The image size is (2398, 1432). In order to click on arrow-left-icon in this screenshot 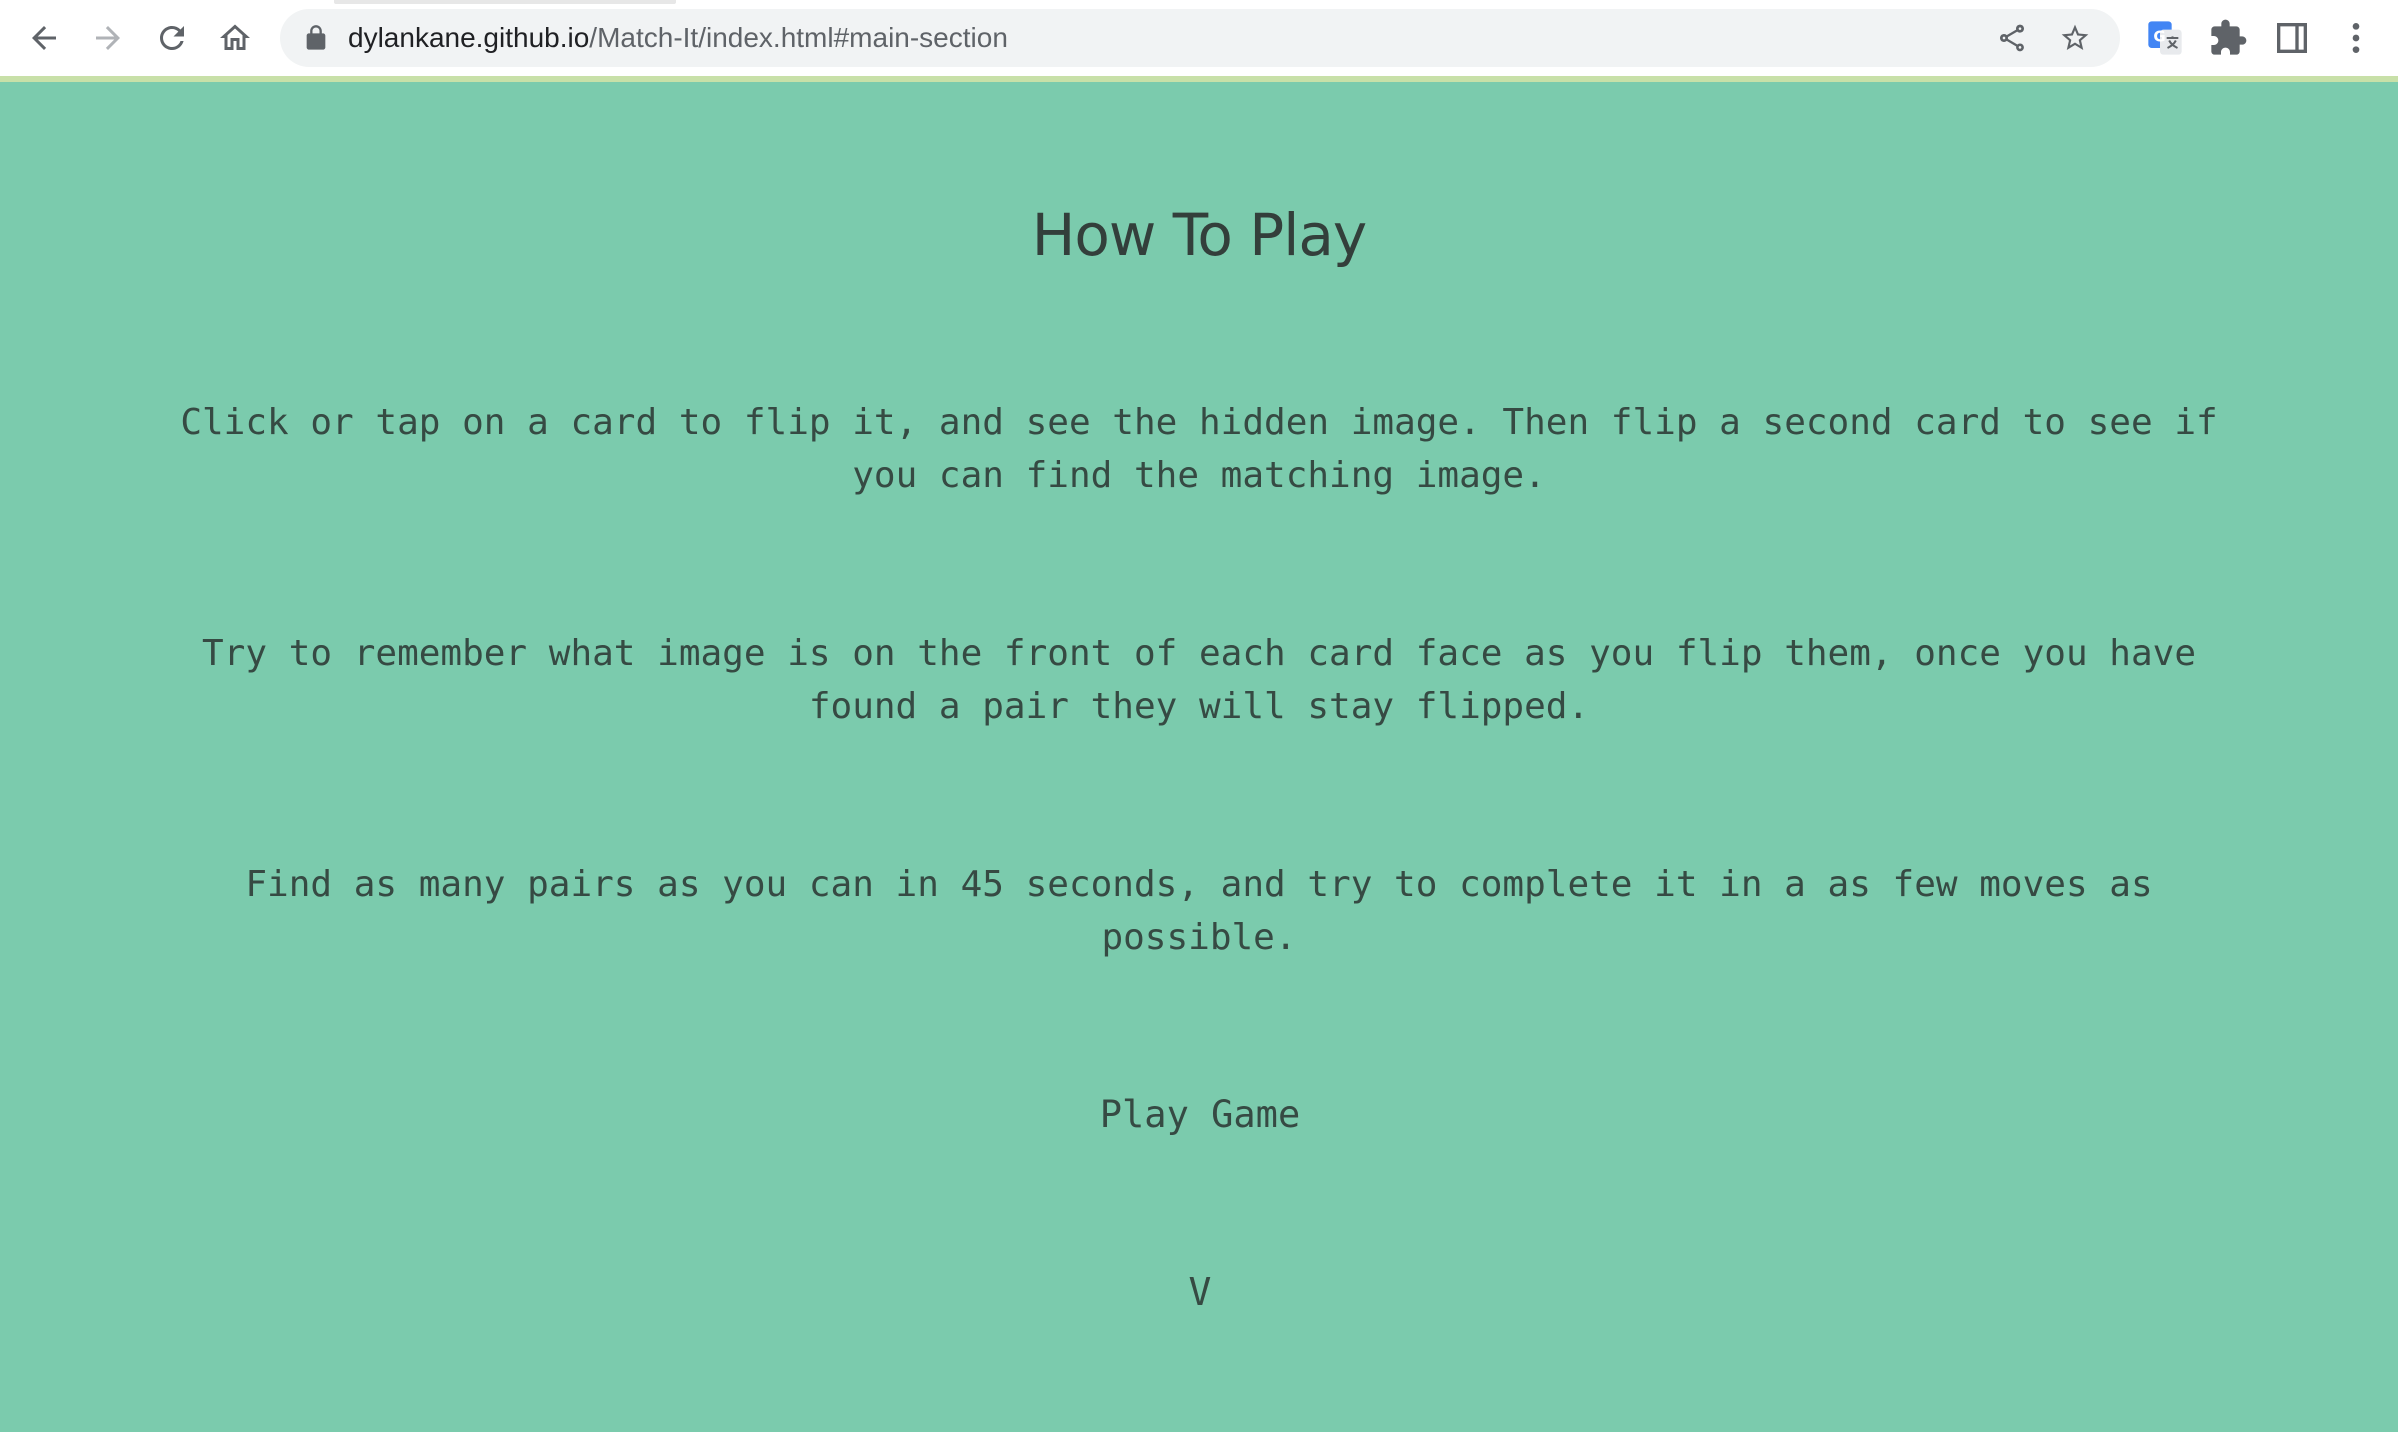, I will do `click(44, 38)`.